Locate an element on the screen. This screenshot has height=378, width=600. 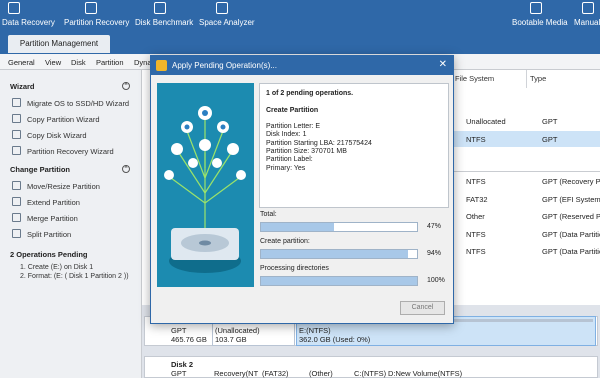
ribbon-manual: Manual is located at coordinates (587, 22).